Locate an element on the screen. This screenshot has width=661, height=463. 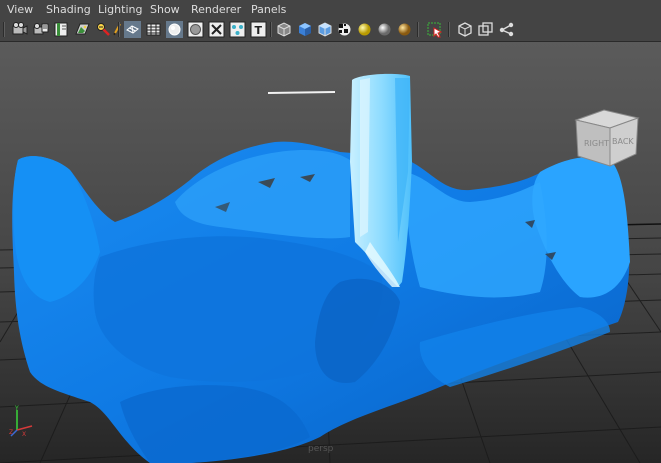
grid-toggle-icon is located at coordinates (153, 29).